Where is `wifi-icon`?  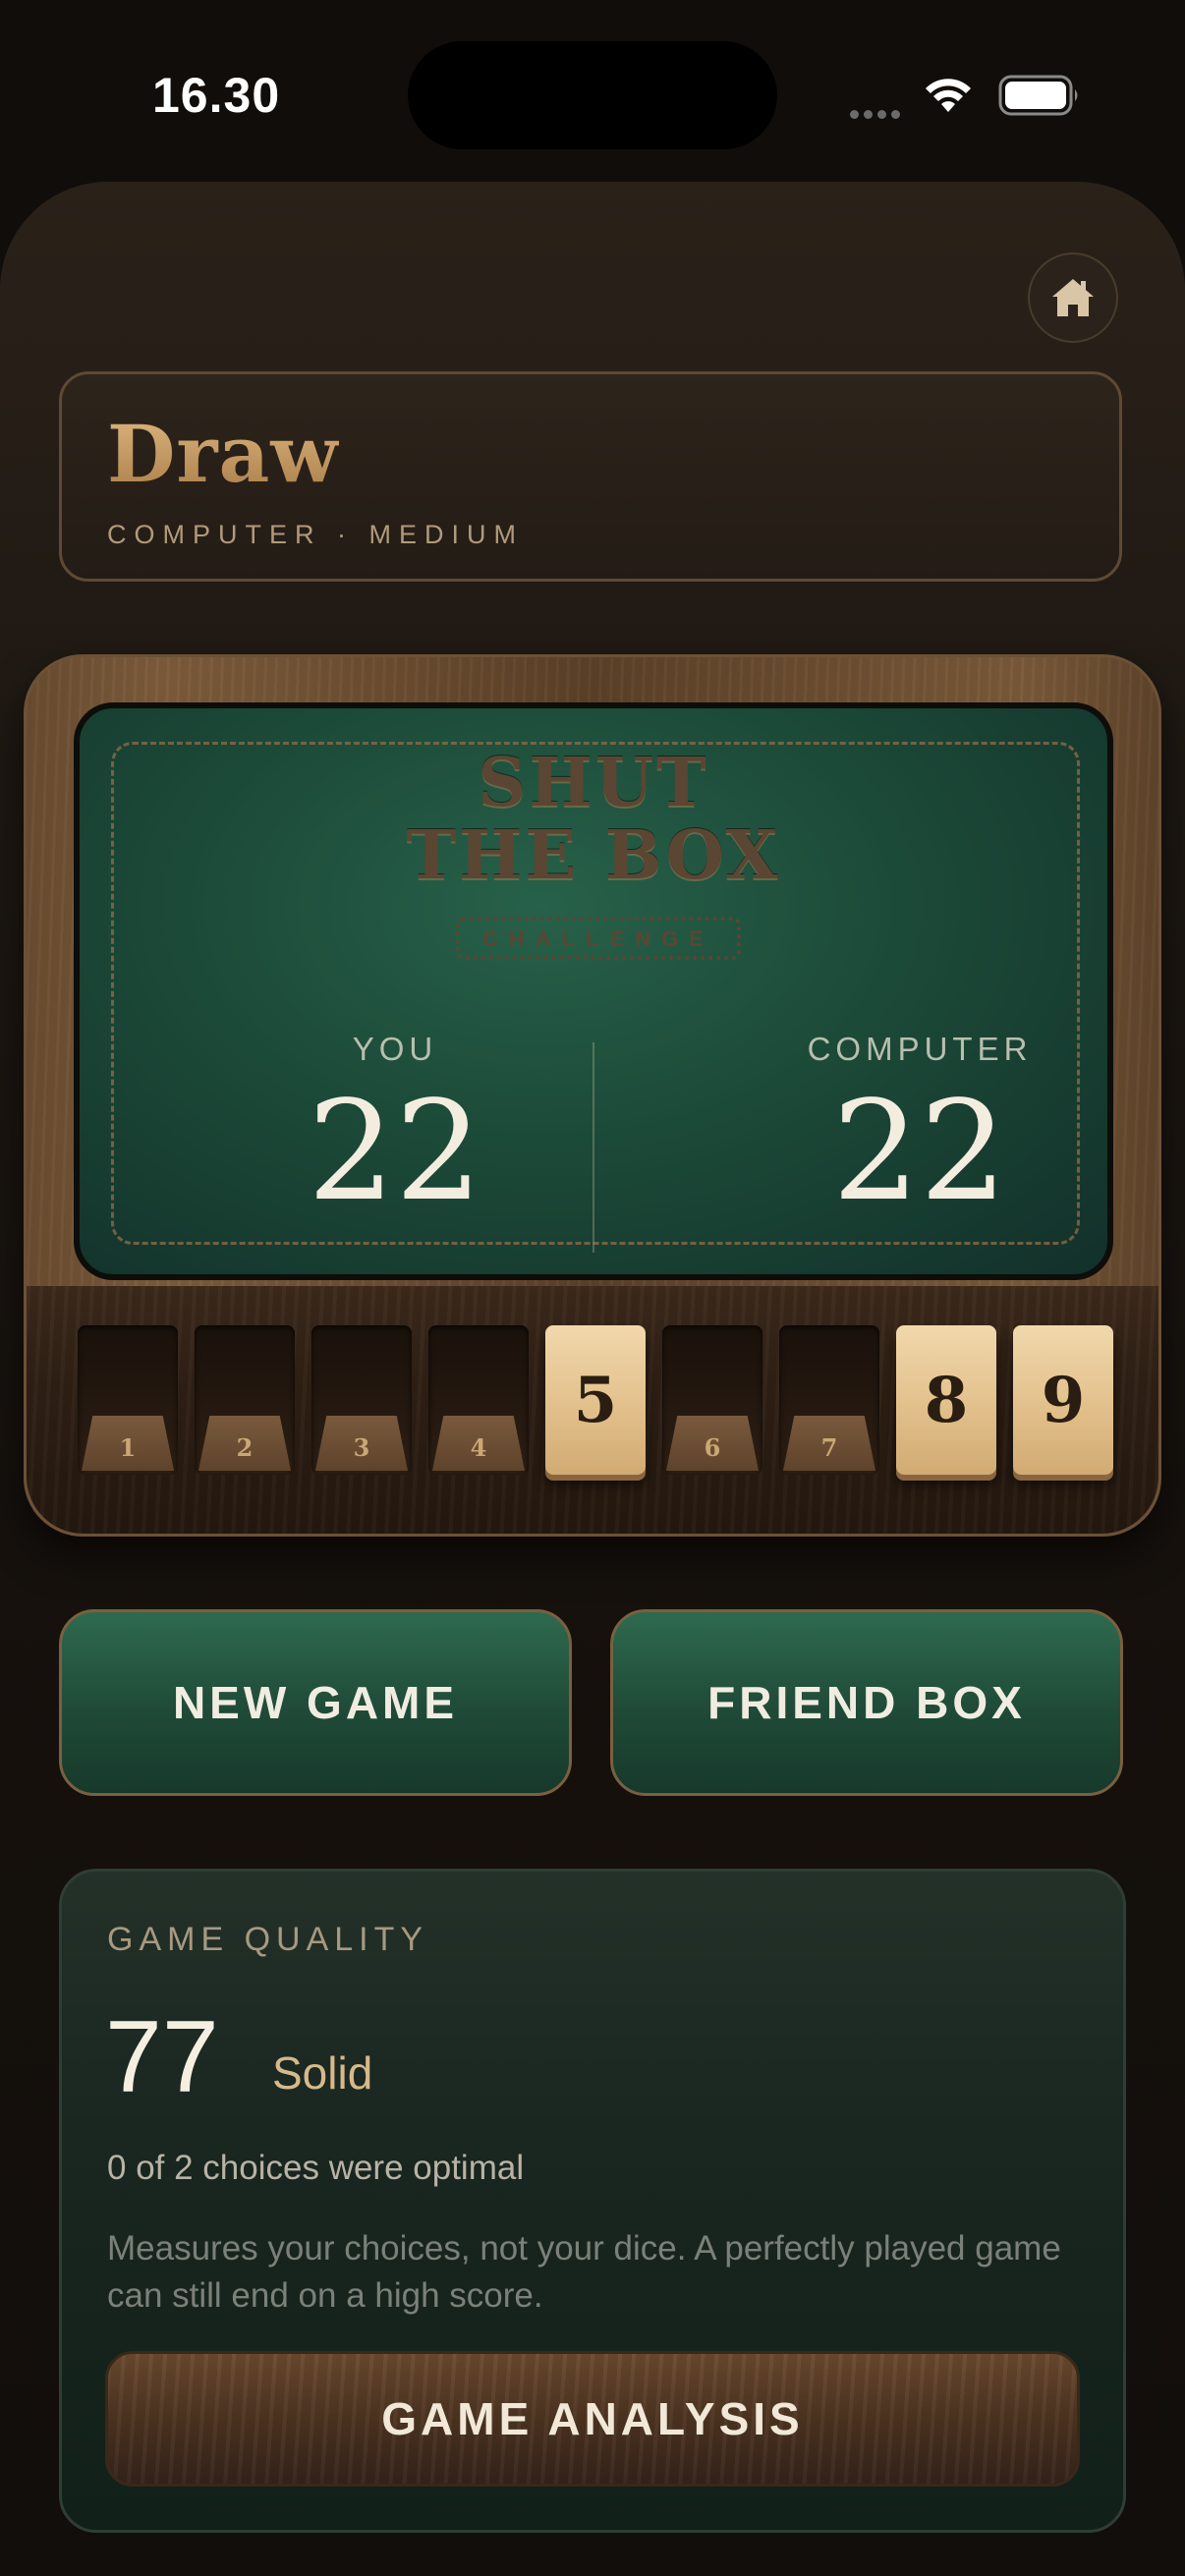
wifi-icon is located at coordinates (949, 95).